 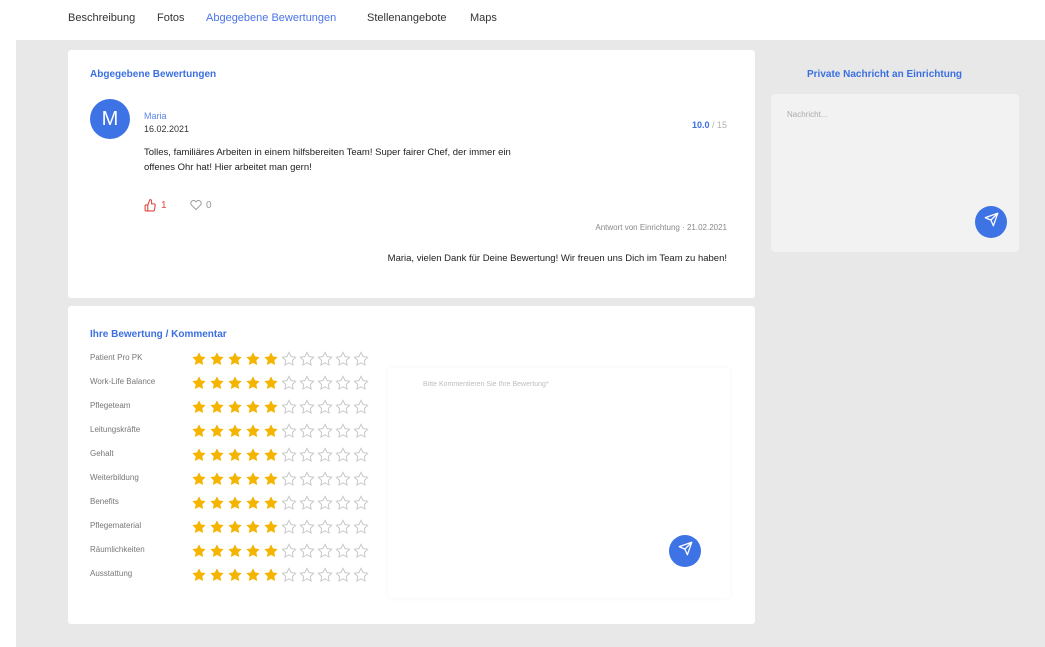 I want to click on submit-rating-button, so click(x=685, y=551).